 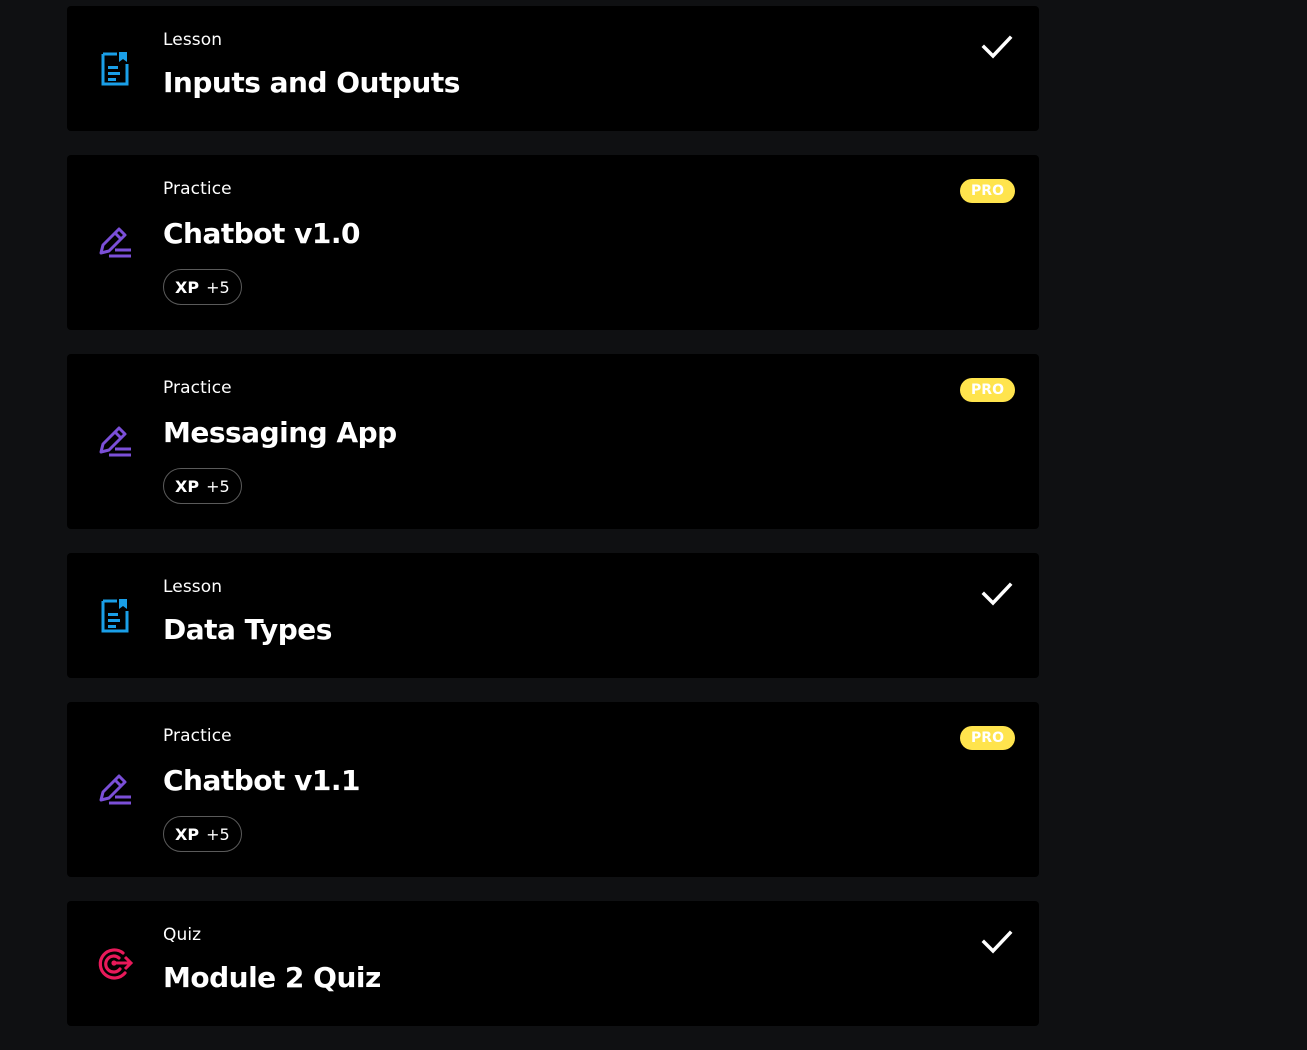 What do you see at coordinates (553, 441) in the screenshot?
I see `list-item-practice: Practice Messaging App PRO XP +5` at bounding box center [553, 441].